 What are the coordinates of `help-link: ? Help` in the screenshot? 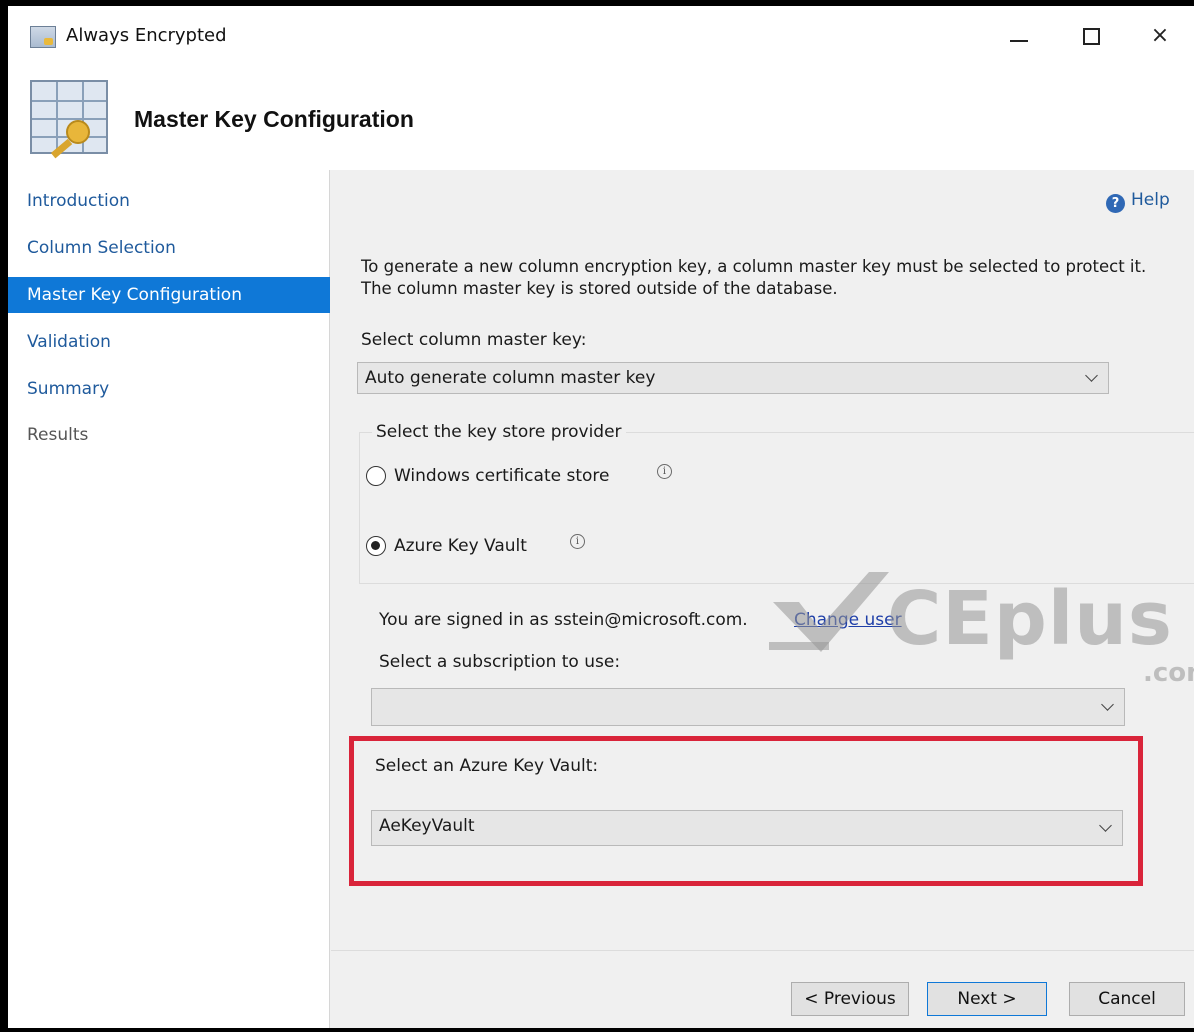 It's located at (1138, 201).